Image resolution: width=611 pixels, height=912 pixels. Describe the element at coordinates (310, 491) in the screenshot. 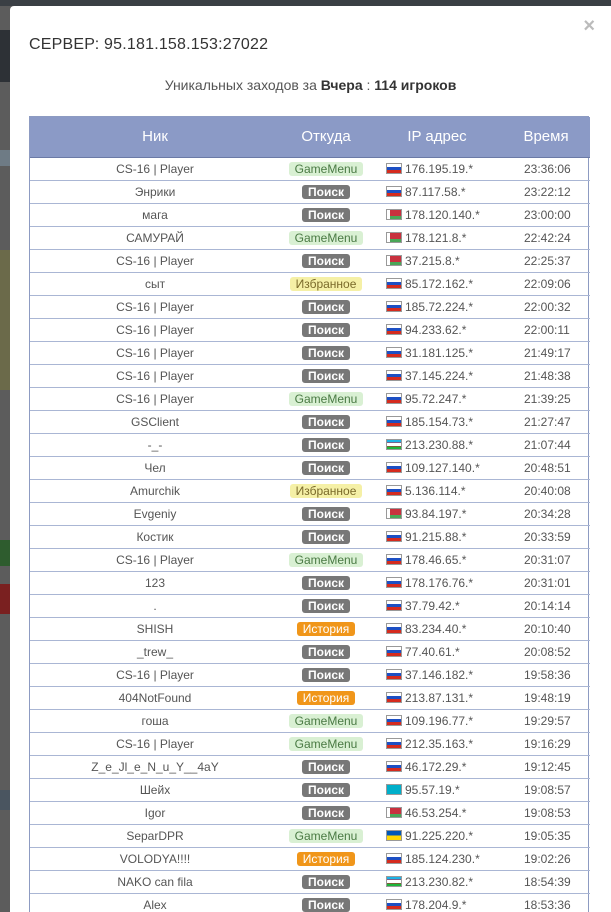

I see `table-row: Amurchik Избранное 5.136.114.* 20:40:08` at that location.